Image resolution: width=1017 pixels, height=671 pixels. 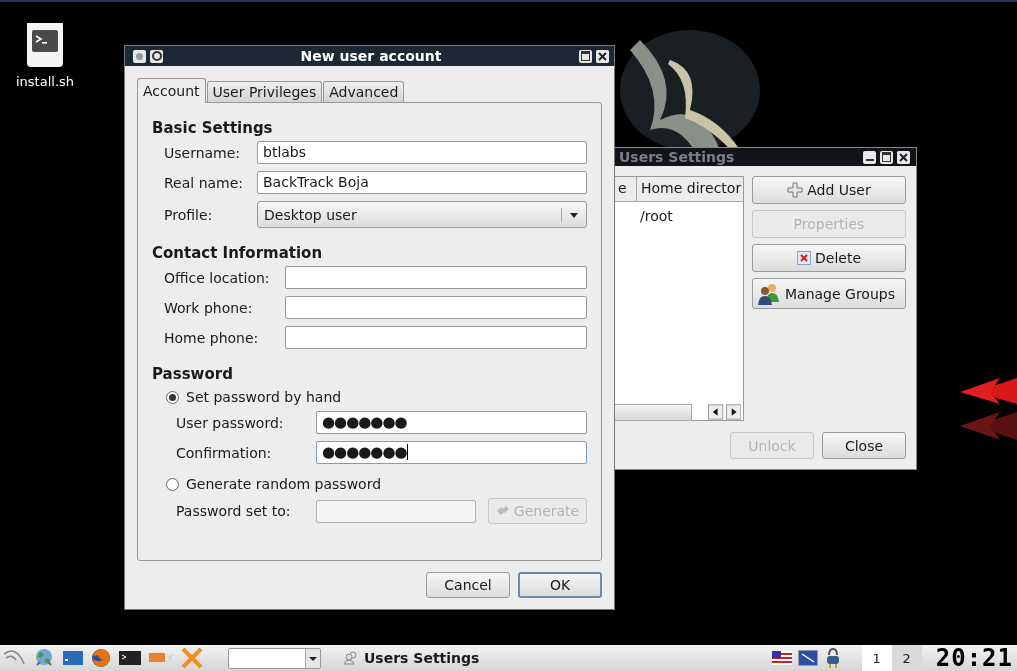 What do you see at coordinates (733, 412) in the screenshot?
I see `scroll-right-icon` at bounding box center [733, 412].